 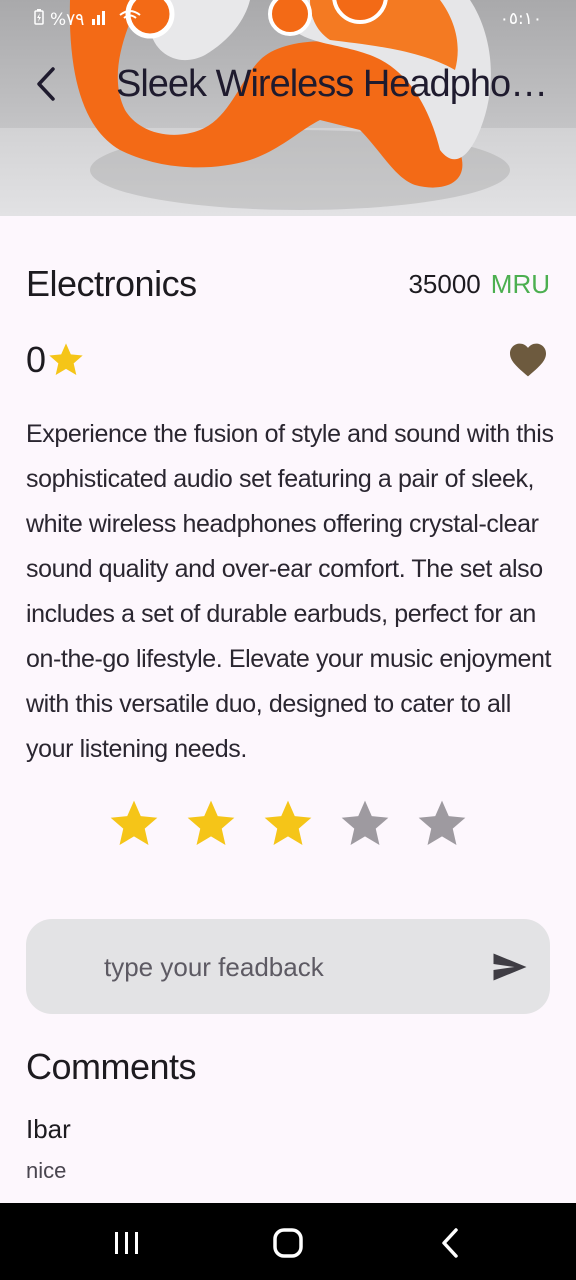 I want to click on system-navigation-bar, so click(x=288, y=1241).